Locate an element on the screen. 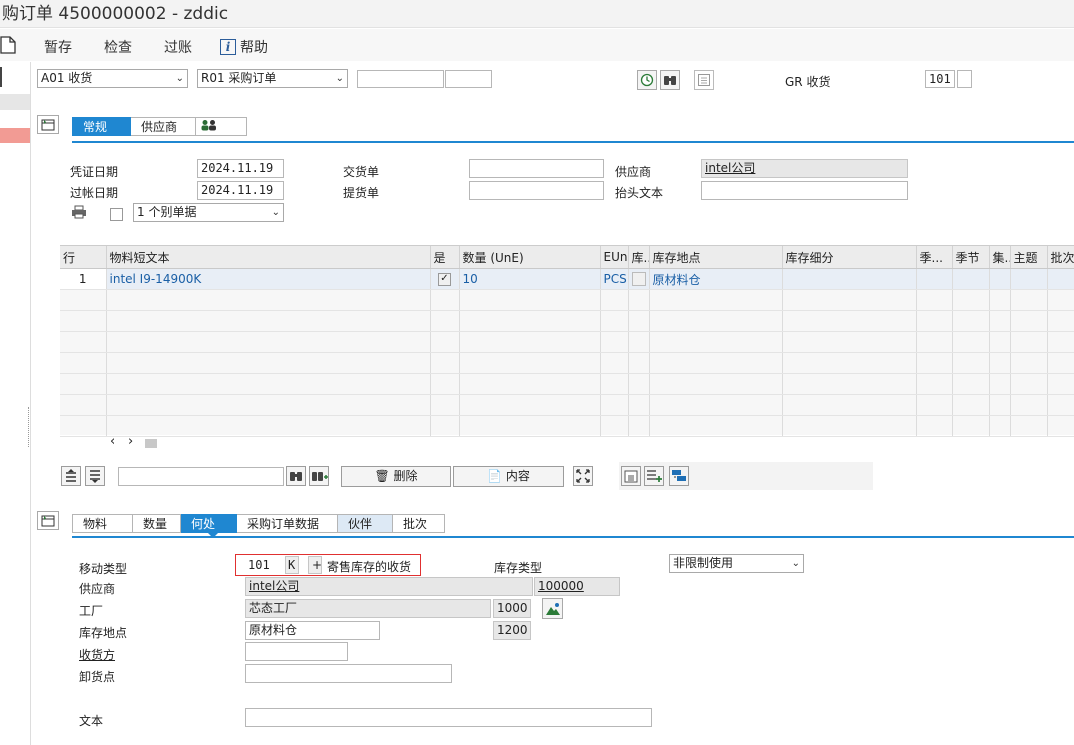 This screenshot has width=1074, height=745. tab-general: 常规 is located at coordinates (101, 126).